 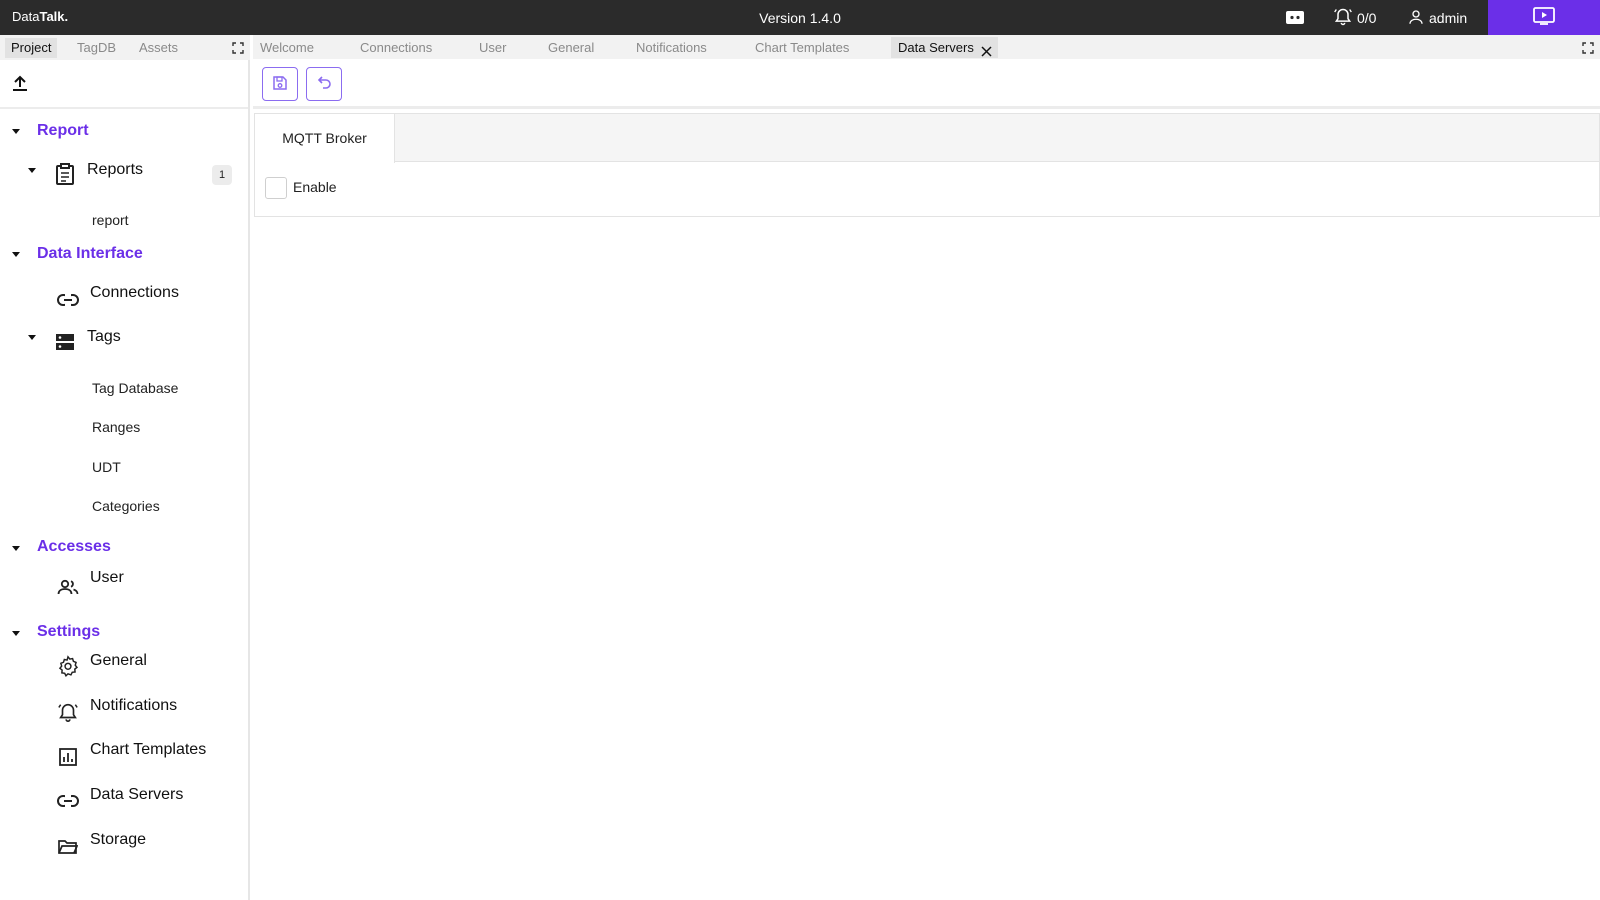 What do you see at coordinates (1354, 18) in the screenshot?
I see `alarm-counter: 0/0` at bounding box center [1354, 18].